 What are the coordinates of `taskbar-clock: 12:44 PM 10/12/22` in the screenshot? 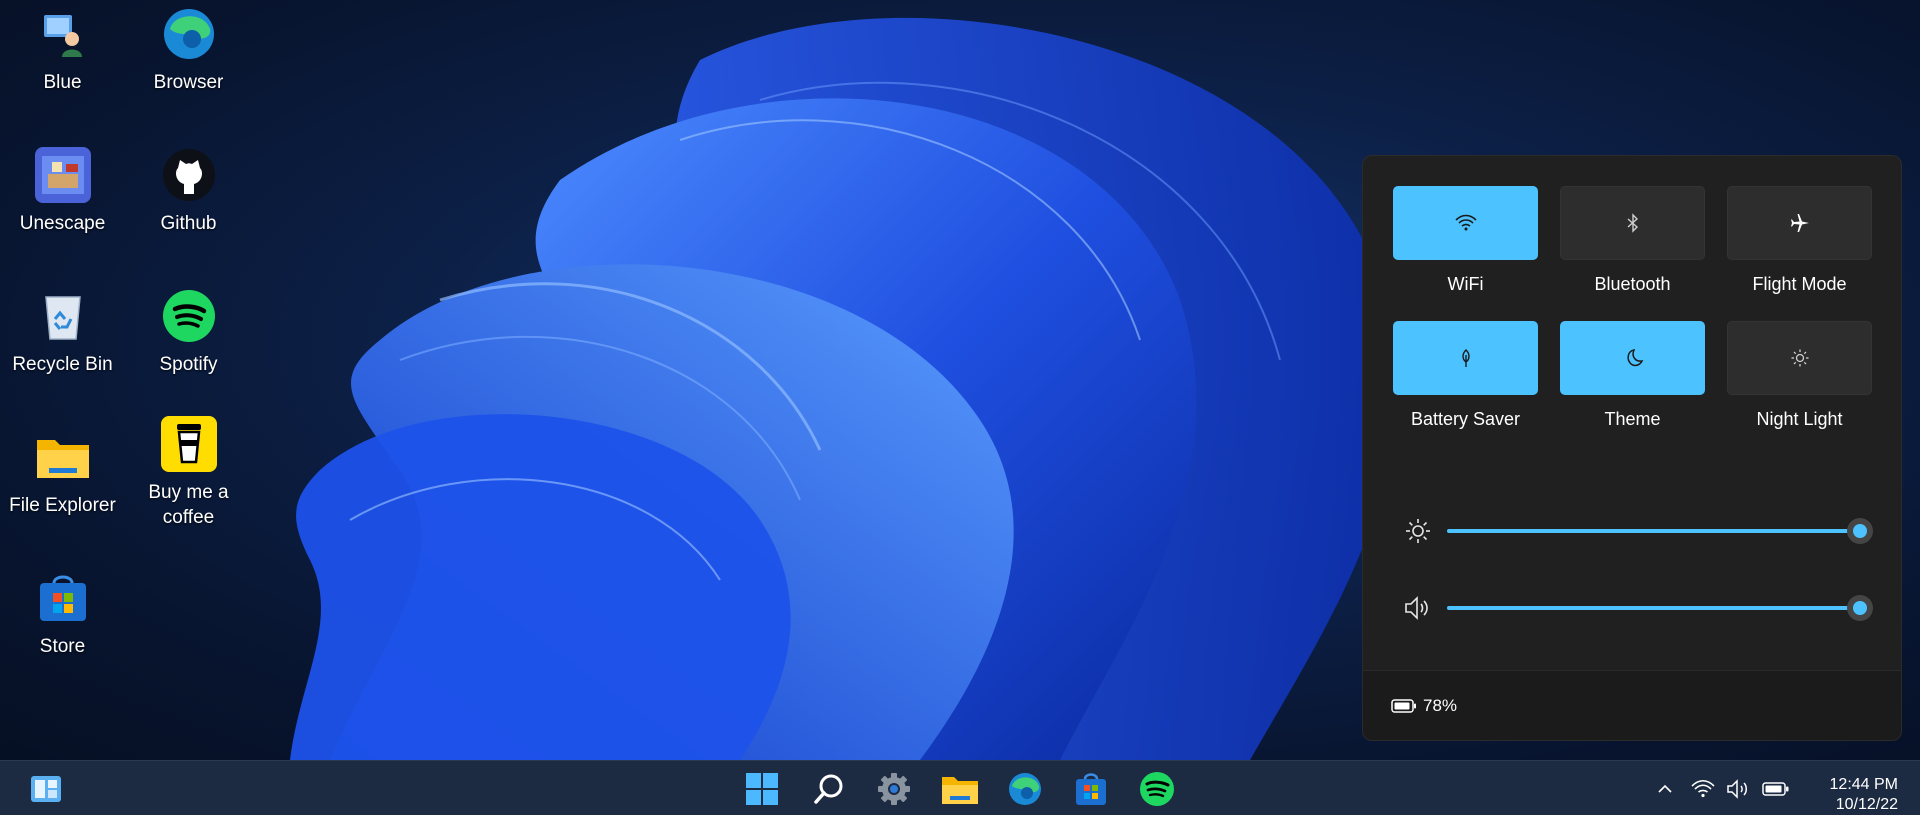 It's located at (1864, 795).